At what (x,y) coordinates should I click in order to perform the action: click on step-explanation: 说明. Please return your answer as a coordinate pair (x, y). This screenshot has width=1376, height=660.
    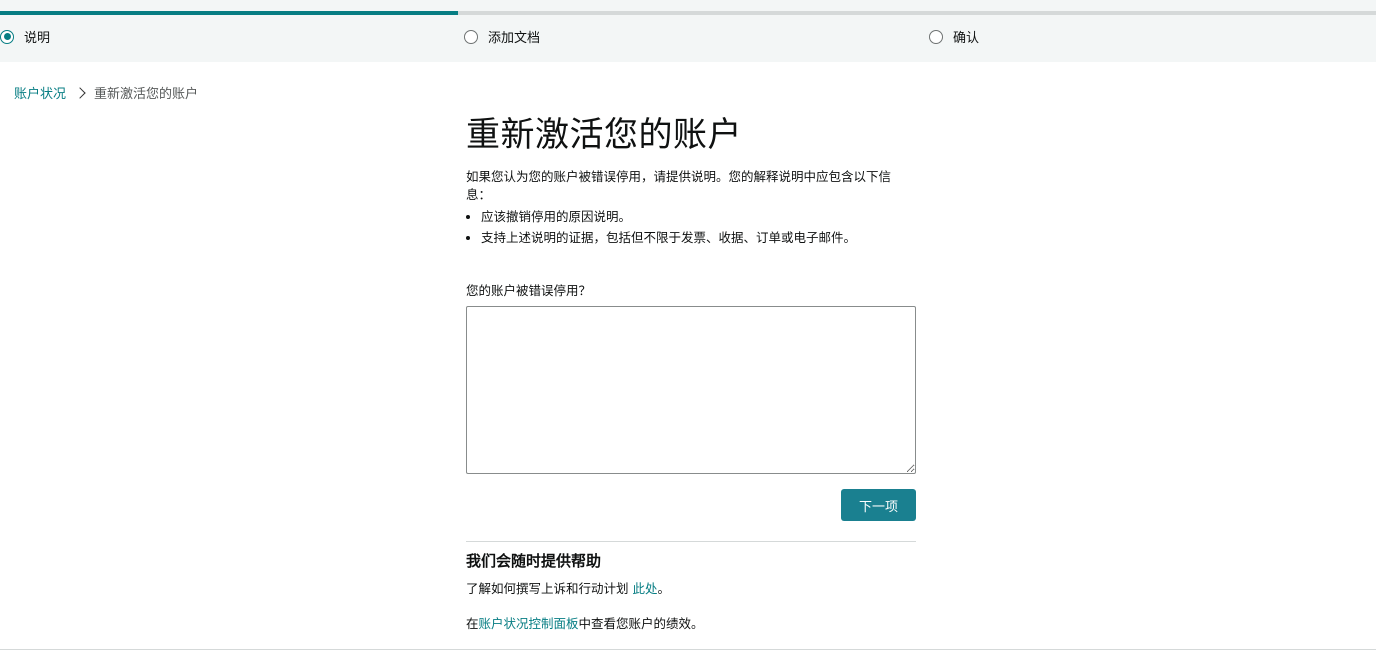
    Looking at the image, I should click on (25, 36).